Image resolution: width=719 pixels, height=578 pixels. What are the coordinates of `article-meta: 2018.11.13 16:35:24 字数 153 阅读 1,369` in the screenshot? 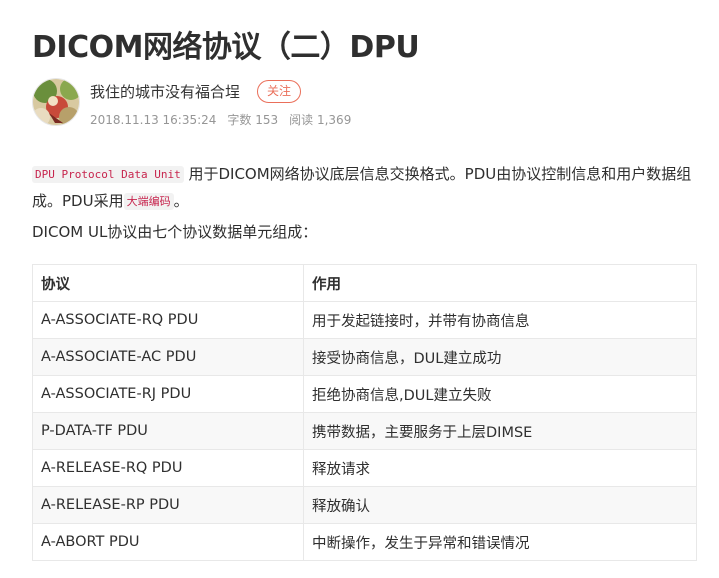 It's located at (226, 119).